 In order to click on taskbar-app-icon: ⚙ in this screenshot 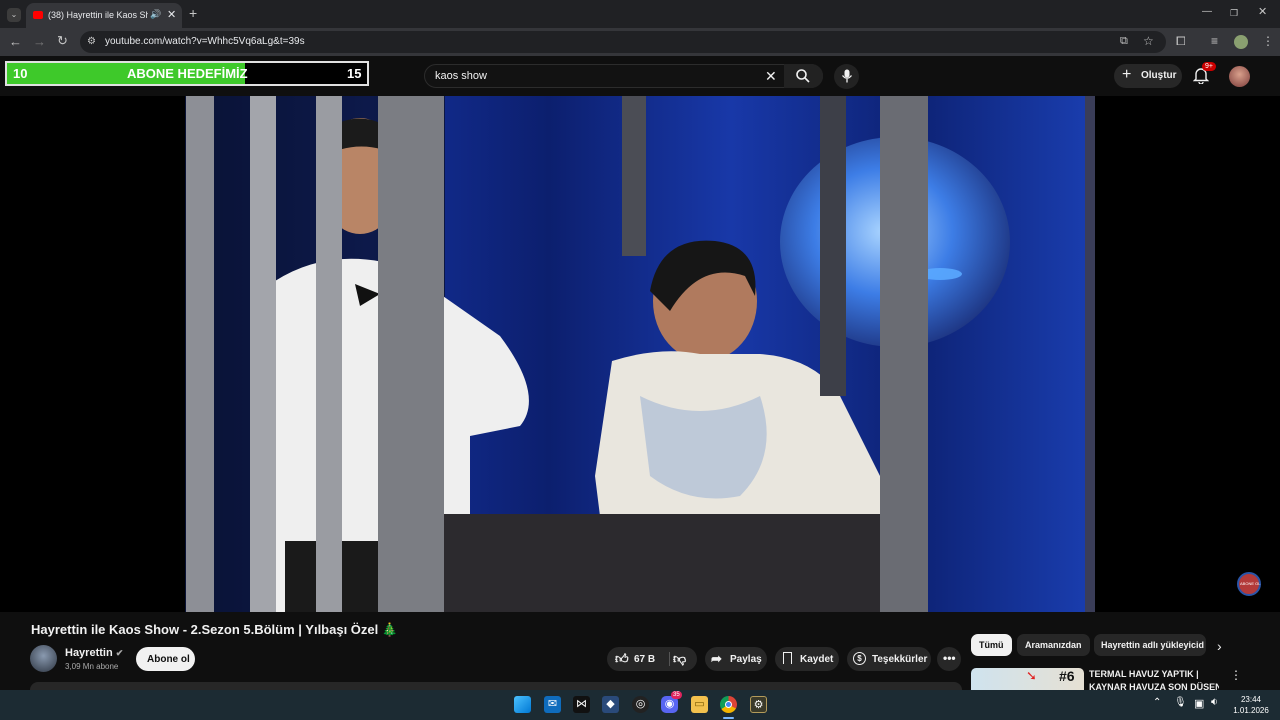, I will do `click(758, 704)`.